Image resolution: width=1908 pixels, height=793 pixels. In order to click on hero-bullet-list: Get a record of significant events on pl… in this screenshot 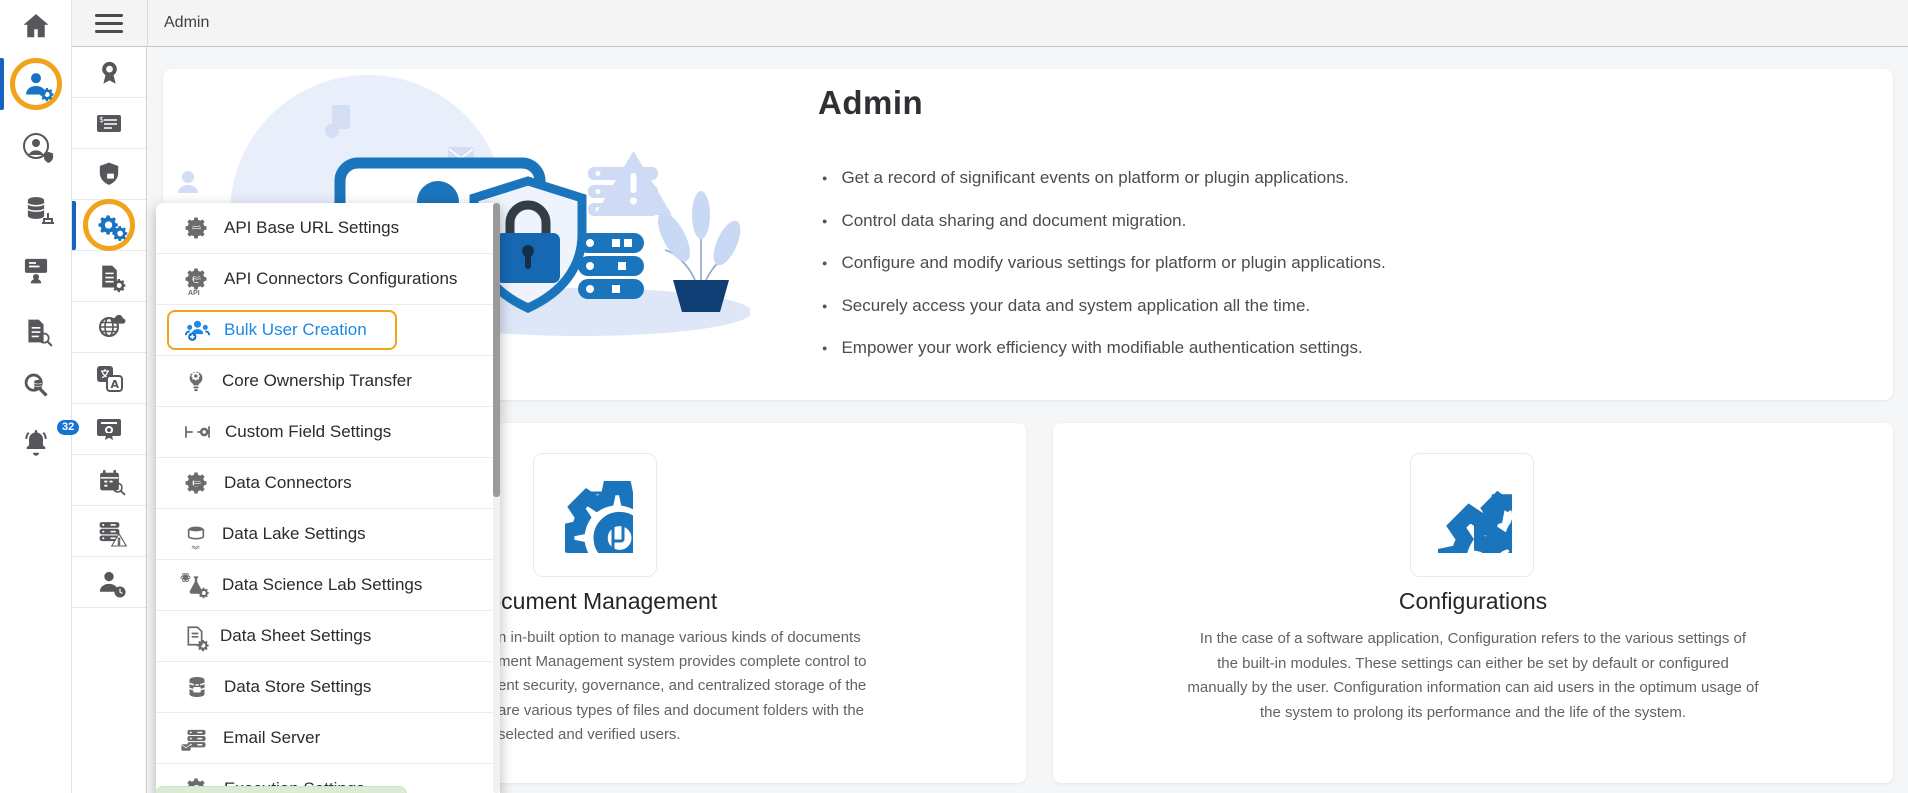, I will do `click(1202, 263)`.